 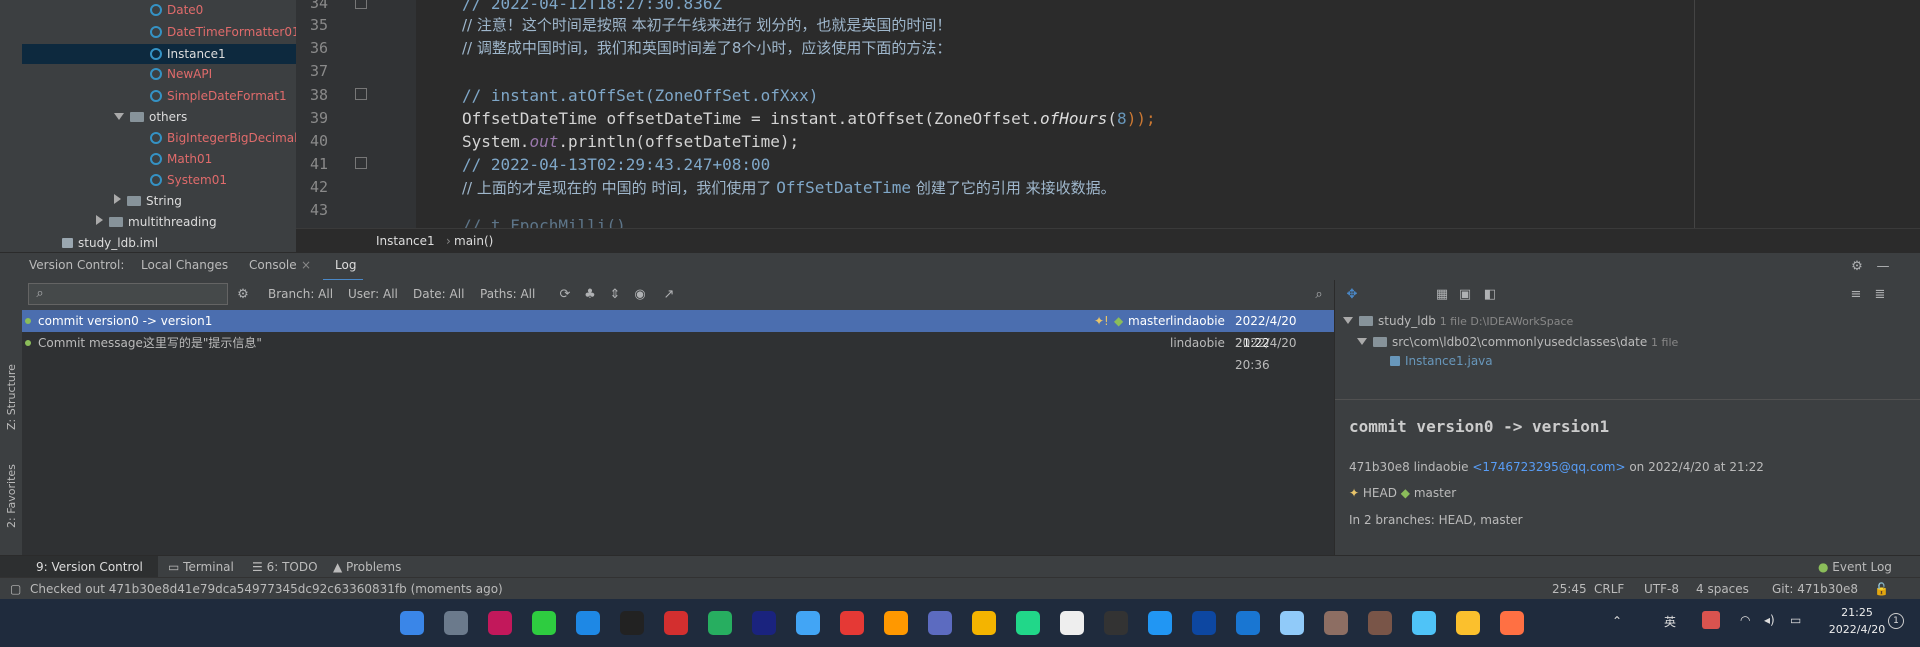 I want to click on app-green-icon, so click(x=720, y=623).